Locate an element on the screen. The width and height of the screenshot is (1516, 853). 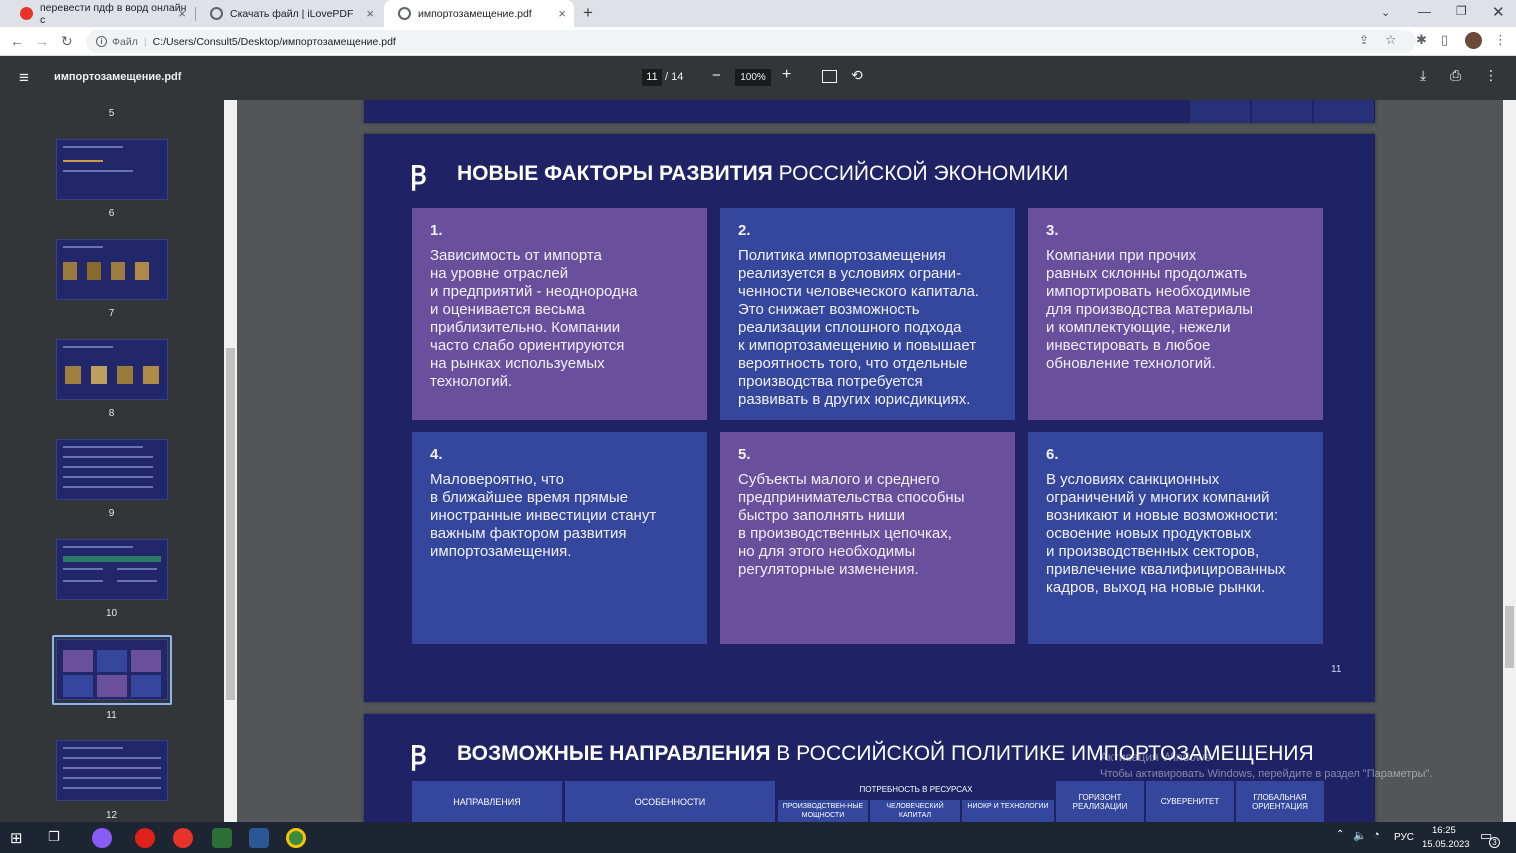
bookmark-star-icon: ☆ is located at coordinates (1391, 40).